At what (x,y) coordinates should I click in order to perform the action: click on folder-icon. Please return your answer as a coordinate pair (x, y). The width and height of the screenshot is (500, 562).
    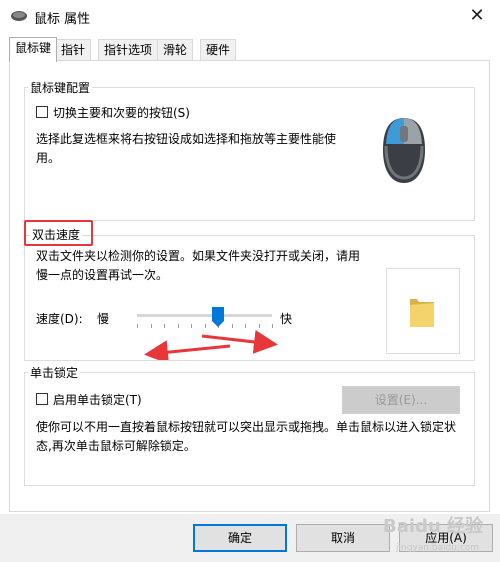
    Looking at the image, I should click on (422, 311).